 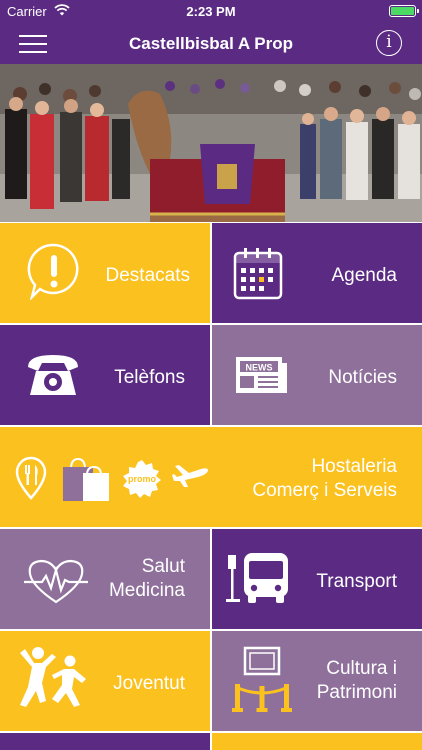 What do you see at coordinates (262, 679) in the screenshot?
I see `museum-exhibit-icon` at bounding box center [262, 679].